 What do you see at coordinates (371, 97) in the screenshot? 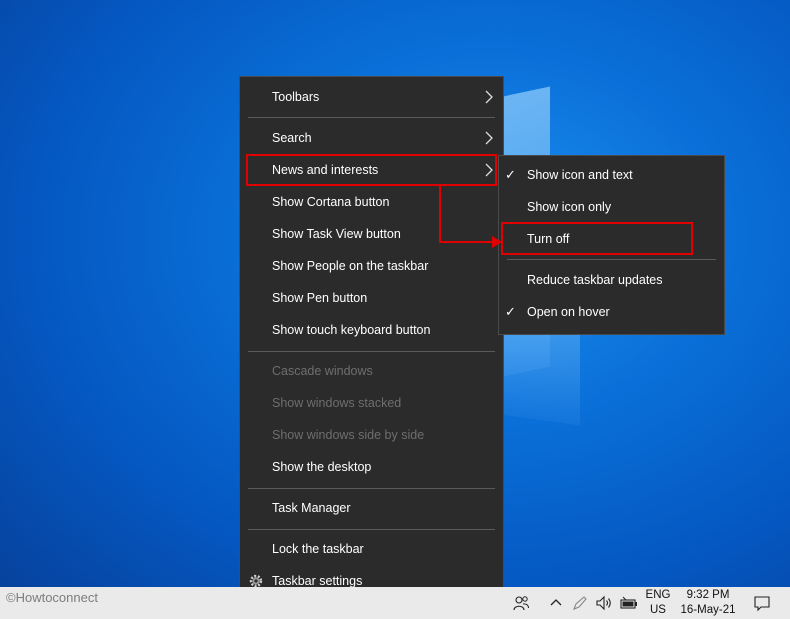
I see `menu-item-toolbars: Toolbars` at bounding box center [371, 97].